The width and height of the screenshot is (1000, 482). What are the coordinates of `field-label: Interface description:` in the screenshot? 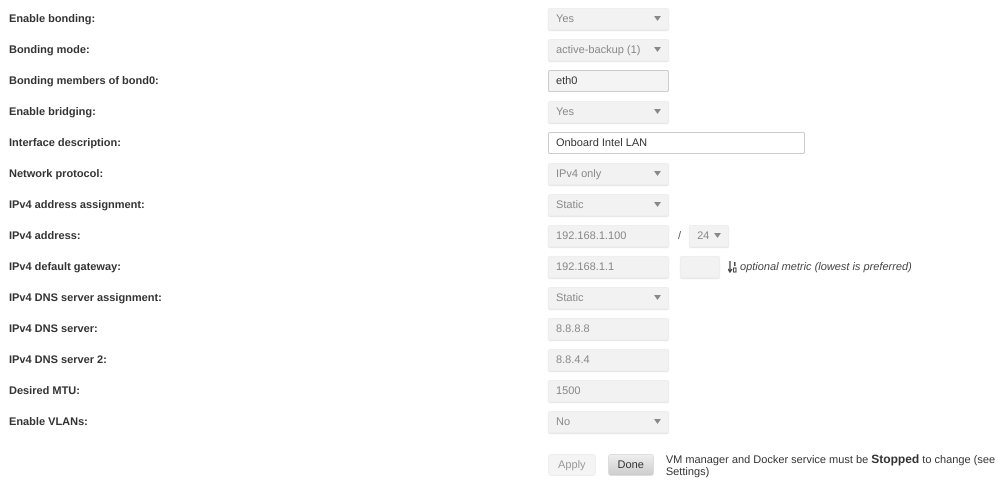 It's located at (65, 142).